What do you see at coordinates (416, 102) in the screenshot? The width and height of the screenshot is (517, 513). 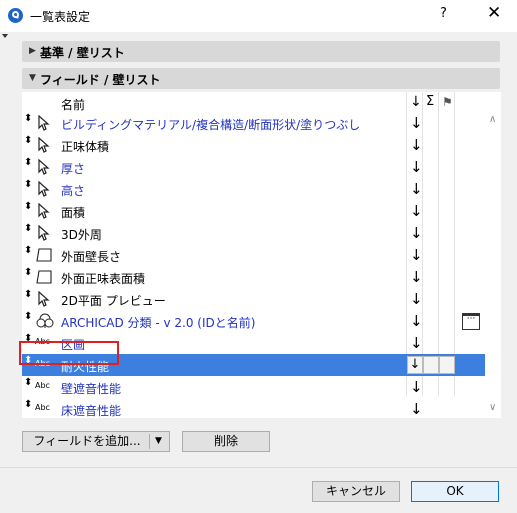 I see `sort-column-header: ↓` at bounding box center [416, 102].